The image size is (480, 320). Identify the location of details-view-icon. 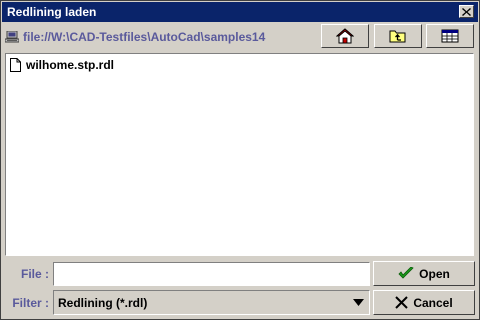
(450, 36).